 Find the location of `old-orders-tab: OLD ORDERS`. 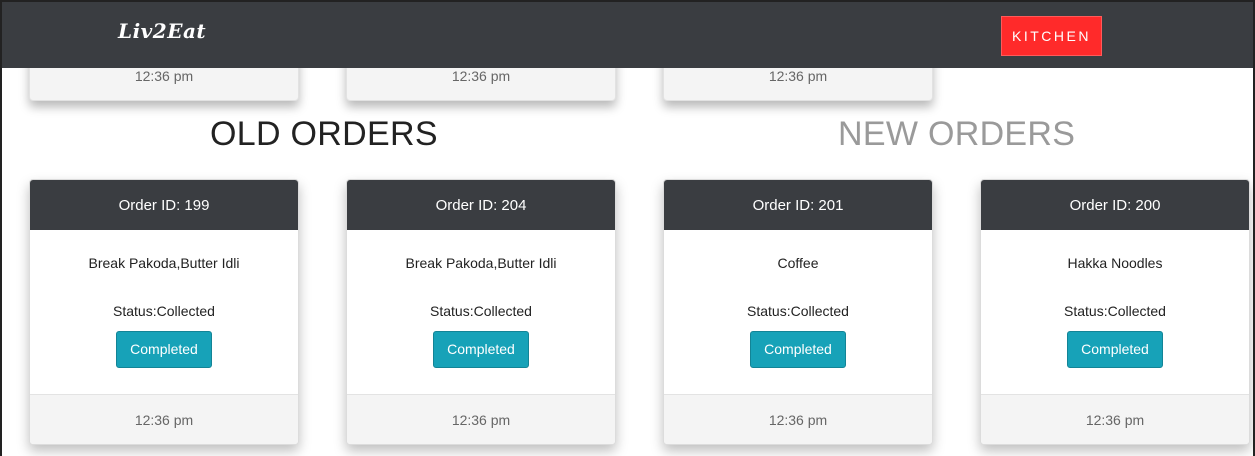

old-orders-tab: OLD ORDERS is located at coordinates (324, 134).